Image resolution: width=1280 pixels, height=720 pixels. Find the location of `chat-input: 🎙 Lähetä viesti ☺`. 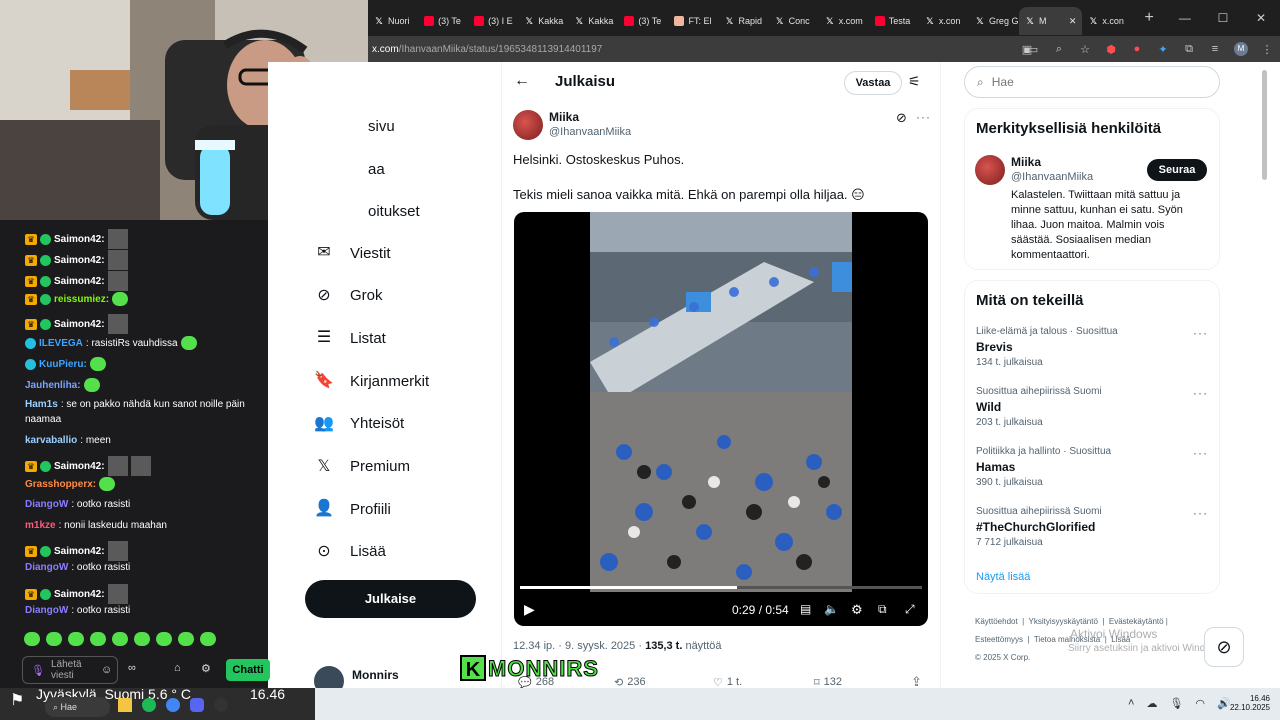

chat-input: 🎙 Lähetä viesti ☺ is located at coordinates (70, 670).